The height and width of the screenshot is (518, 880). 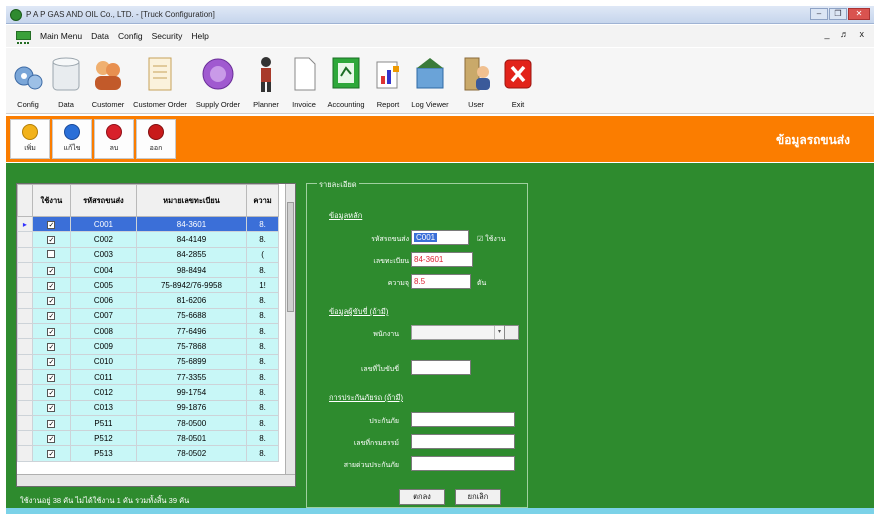 What do you see at coordinates (476, 74) in the screenshot?
I see `user-icon` at bounding box center [476, 74].